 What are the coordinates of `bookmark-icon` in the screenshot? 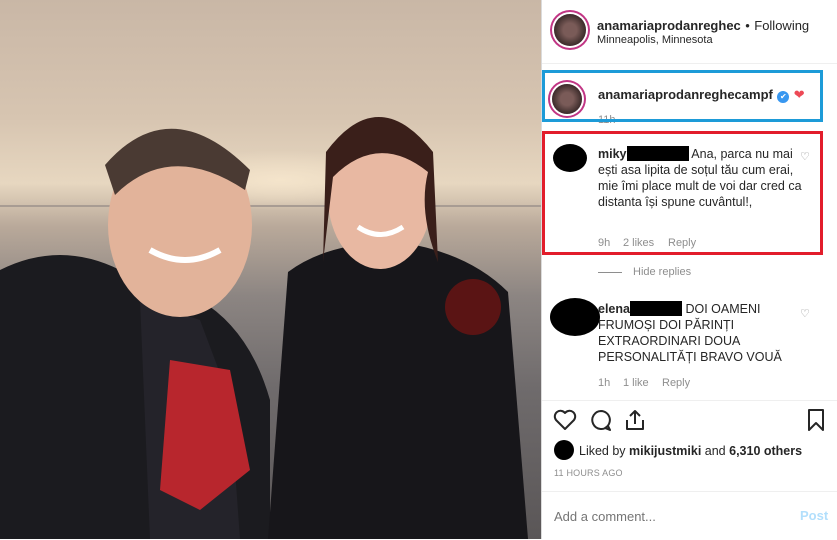 It's located at (816, 420).